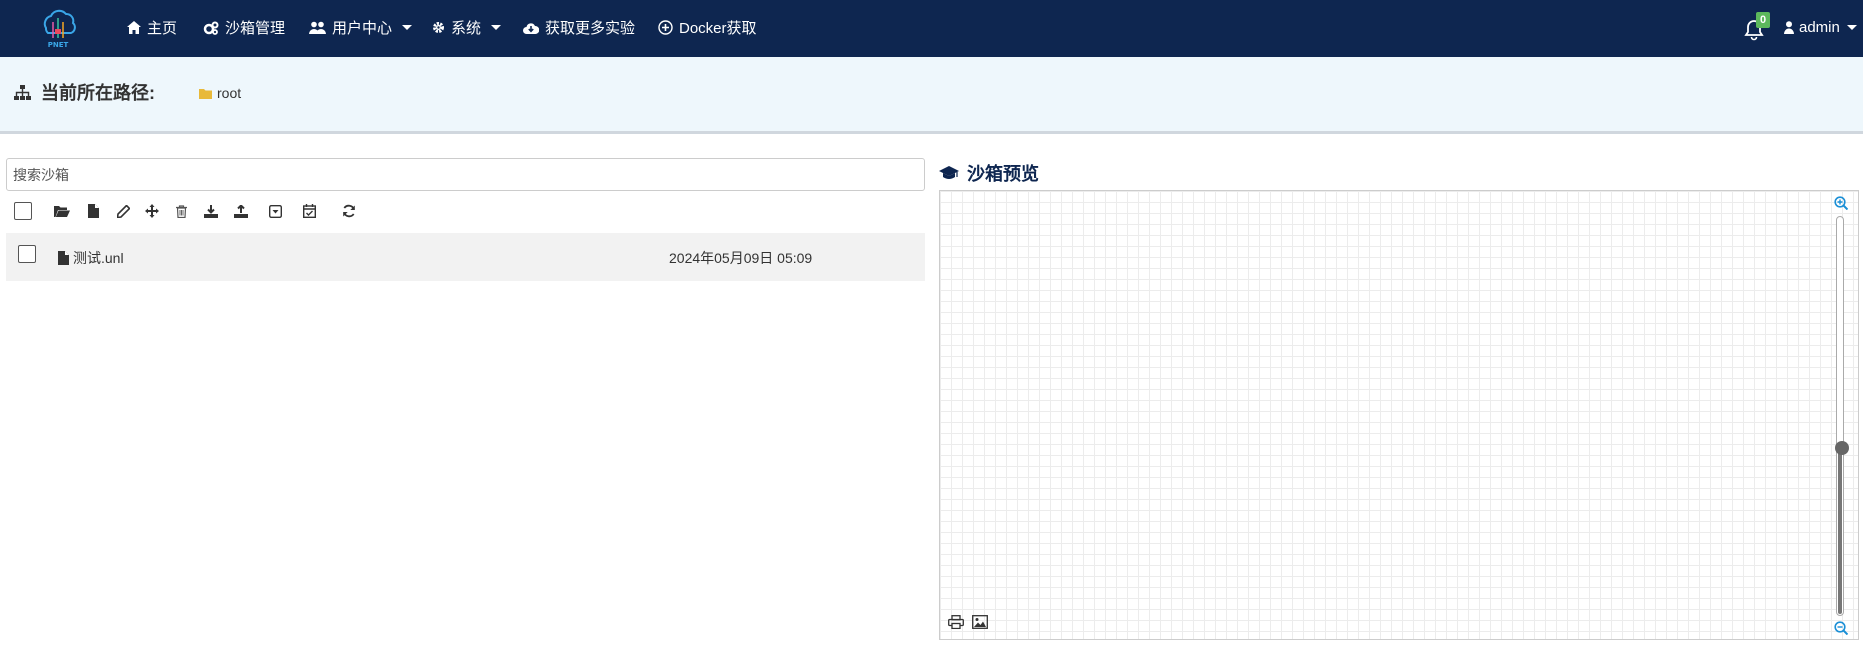  I want to click on refresh-button, so click(349, 211).